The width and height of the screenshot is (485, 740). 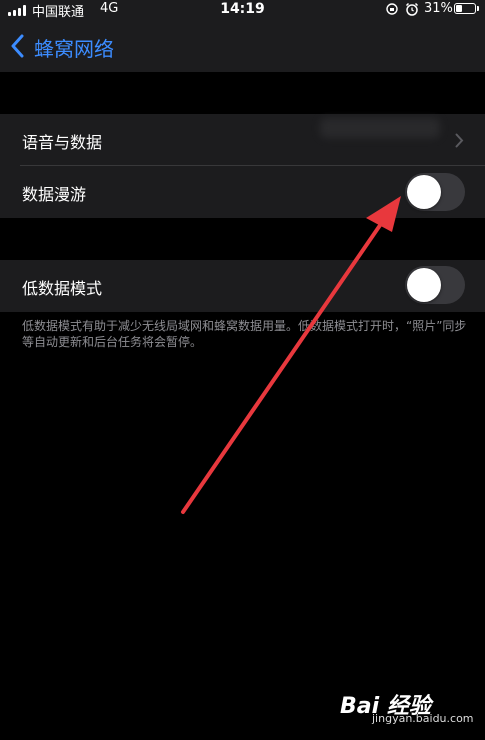 What do you see at coordinates (423, 718) in the screenshot?
I see `watermark-url: jingyan.baidu.com` at bounding box center [423, 718].